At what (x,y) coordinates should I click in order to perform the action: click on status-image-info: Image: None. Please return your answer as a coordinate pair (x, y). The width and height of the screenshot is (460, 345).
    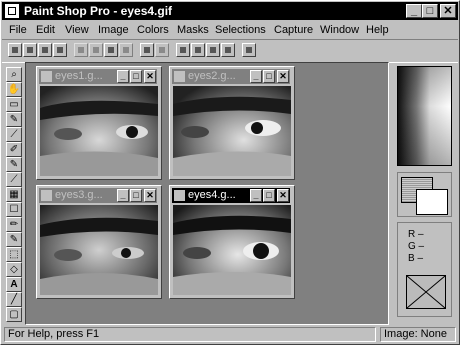
    Looking at the image, I should click on (418, 334).